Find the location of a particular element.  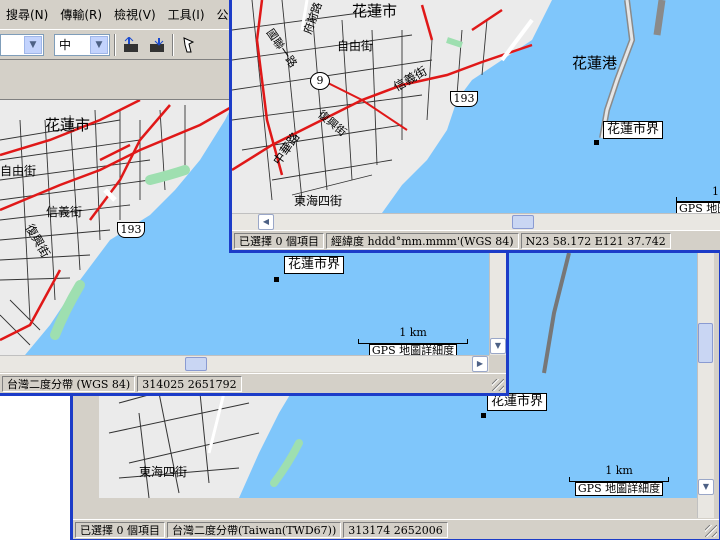

device-download-icon is located at coordinates (157, 44).